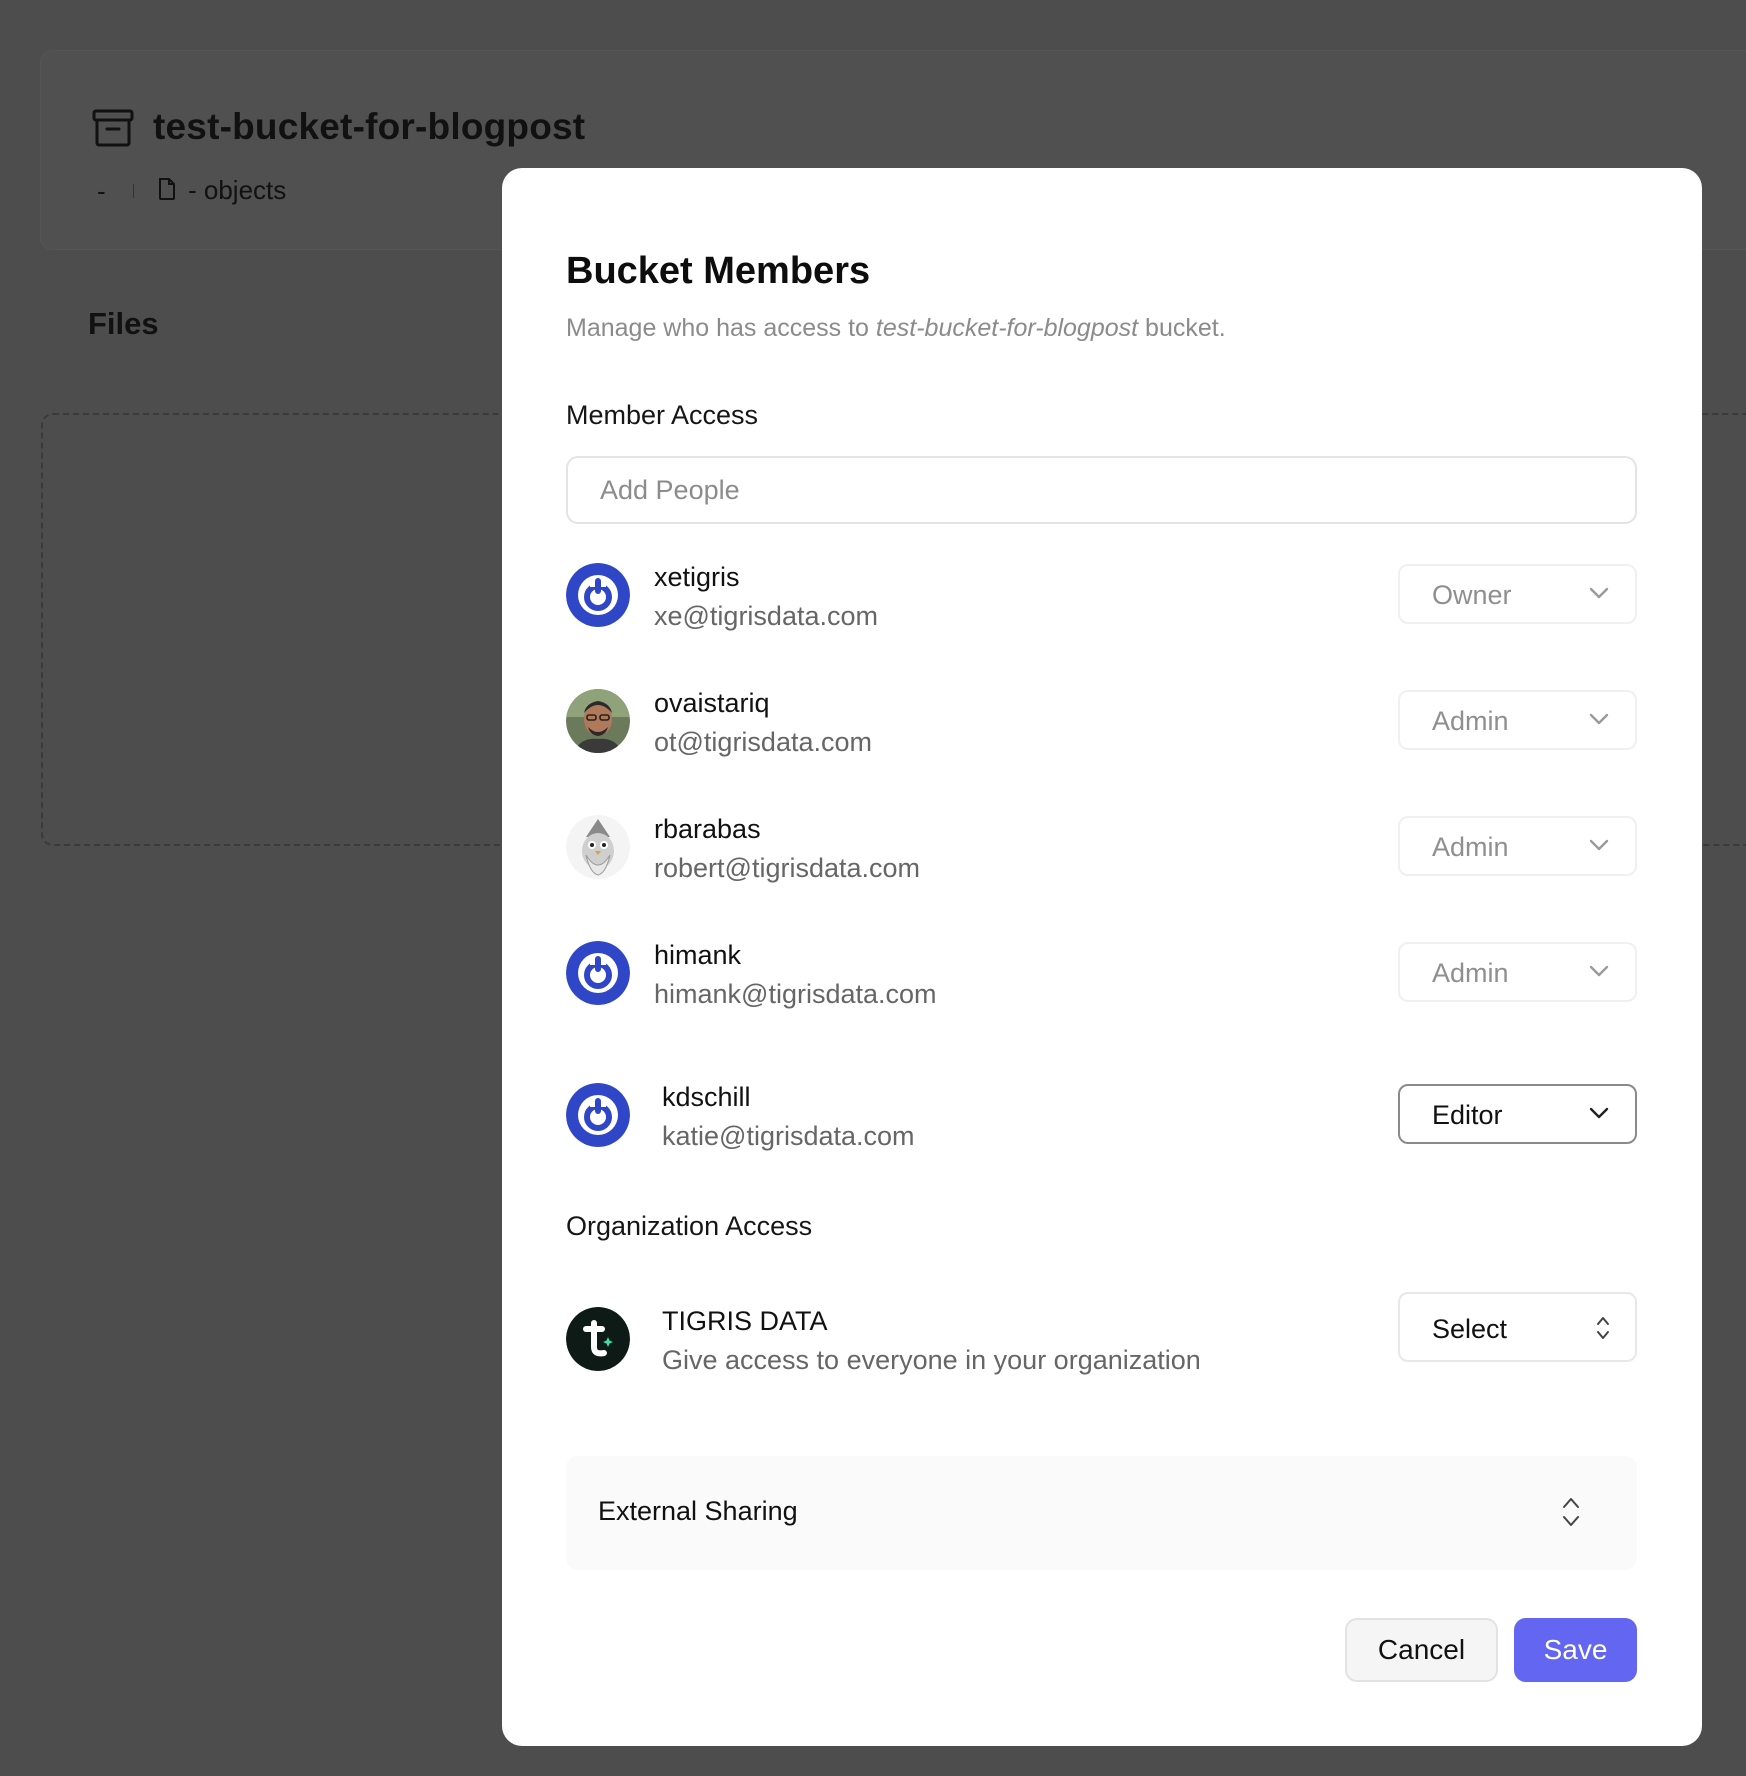  Describe the element at coordinates (369, 126) in the screenshot. I see `bucket-title: test-bucket-for-blogpost` at that location.